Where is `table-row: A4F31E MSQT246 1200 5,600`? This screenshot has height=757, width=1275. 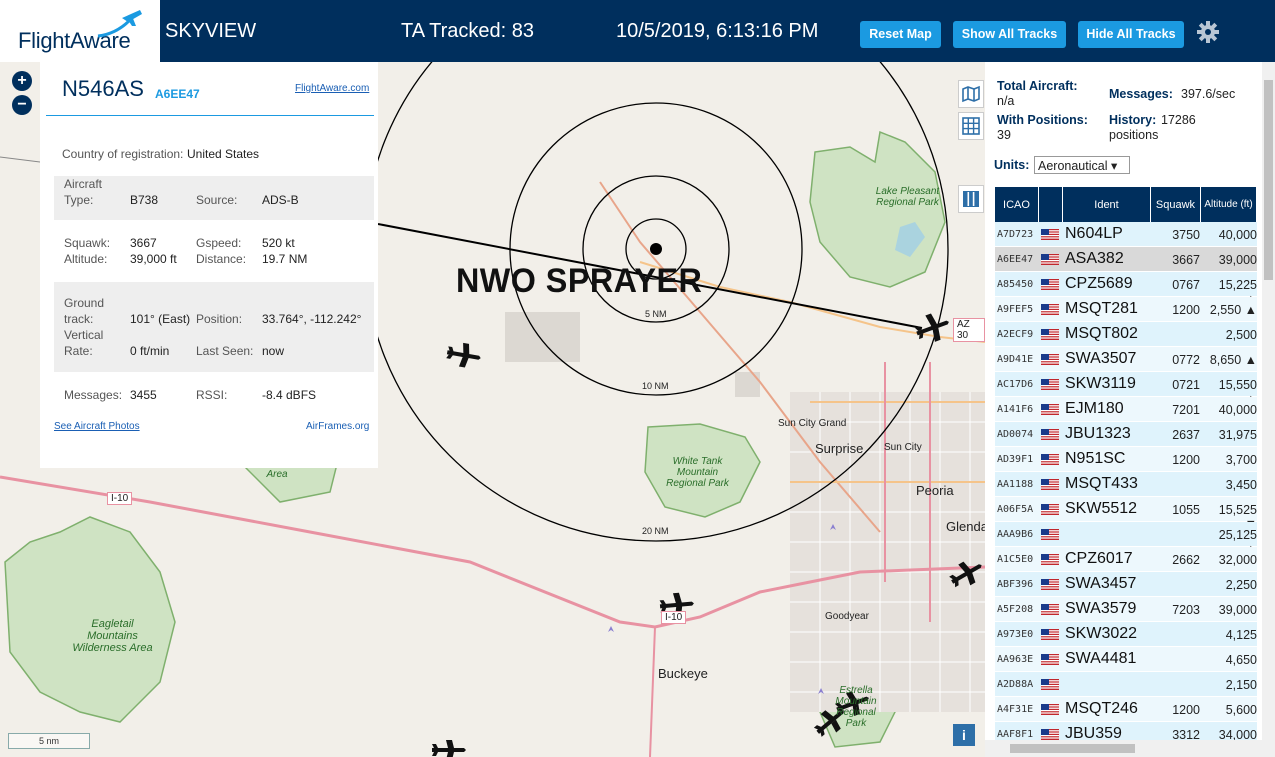 table-row: A4F31E MSQT246 1200 5,600 is located at coordinates (1126, 709).